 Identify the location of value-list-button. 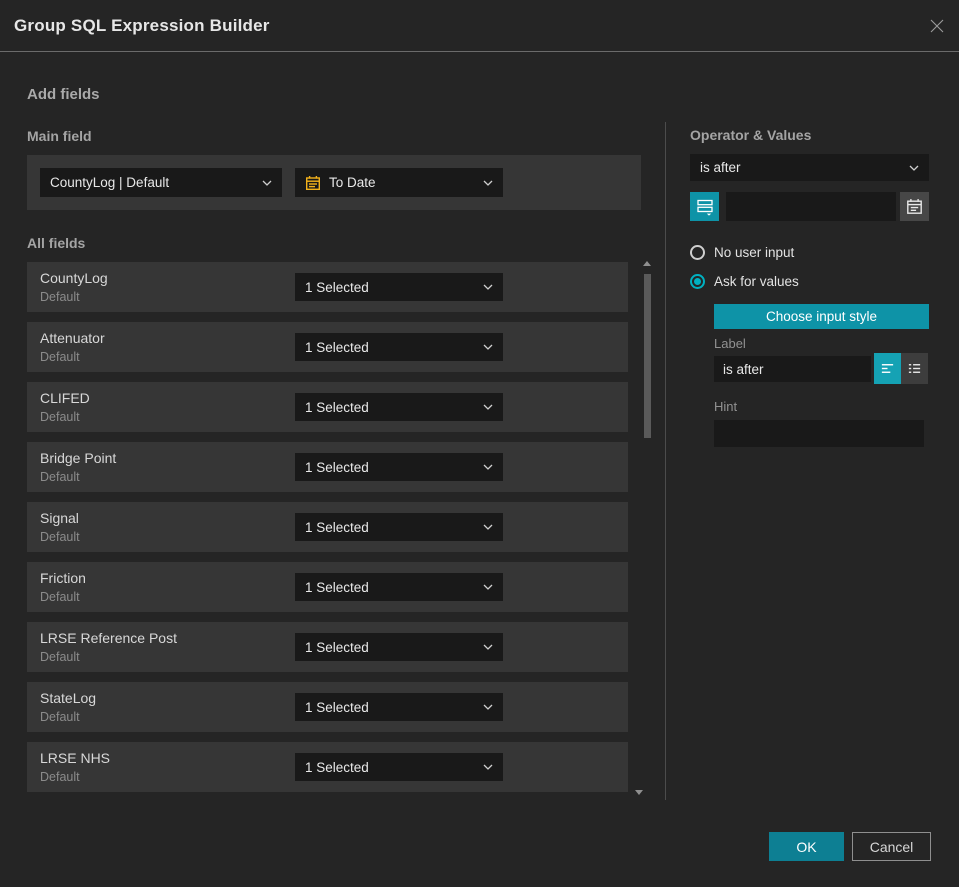
(704, 206).